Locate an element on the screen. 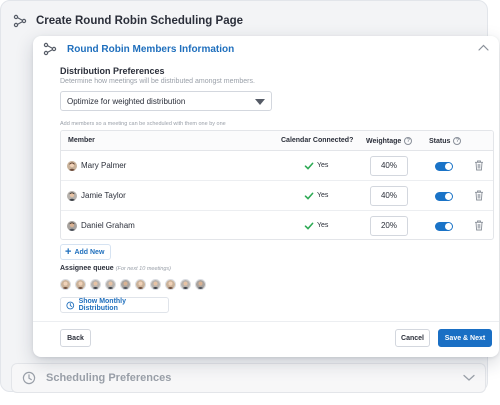 The height and width of the screenshot is (405, 500). distribution-select: Optimize for weighted distribution is located at coordinates (166, 101).